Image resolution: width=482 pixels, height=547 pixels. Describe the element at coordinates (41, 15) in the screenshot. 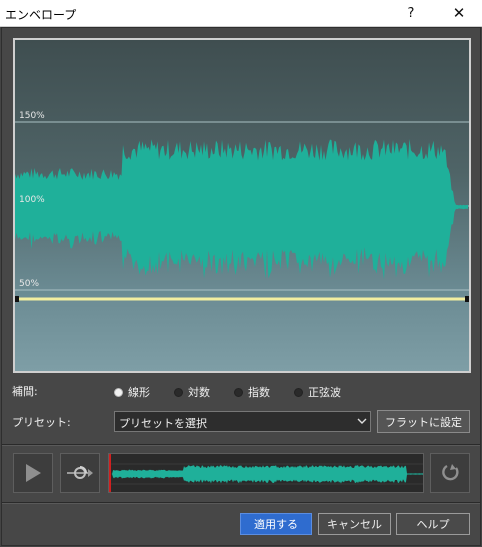

I see `window-title: エンベロープ` at that location.